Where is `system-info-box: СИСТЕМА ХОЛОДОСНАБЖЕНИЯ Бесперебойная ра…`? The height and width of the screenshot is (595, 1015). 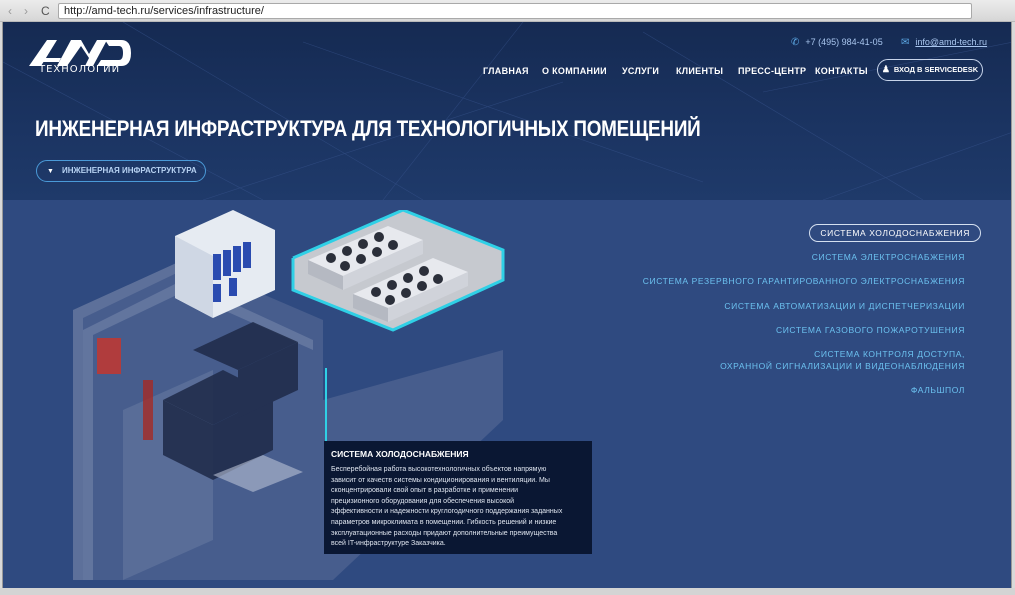
system-info-box: СИСТЕМА ХОЛОДОСНАБЖЕНИЯ Бесперебойная ра… is located at coordinates (458, 497).